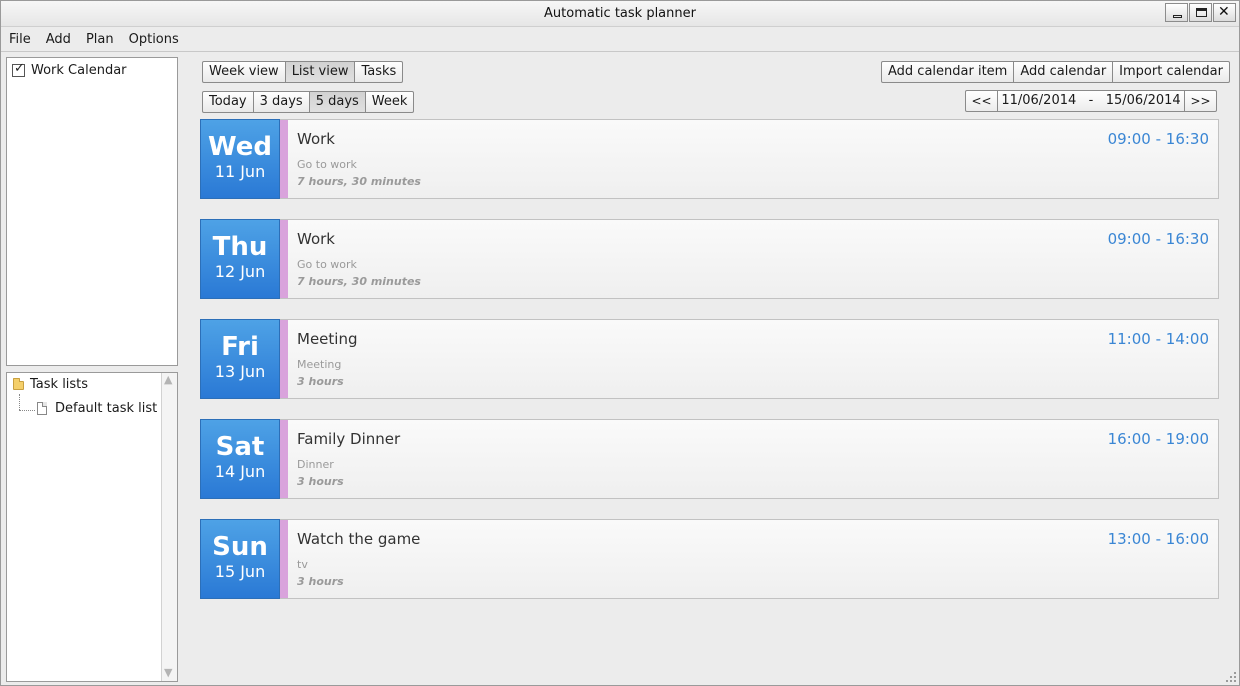  Describe the element at coordinates (240, 147) in the screenshot. I see `event-weekday: Wed` at that location.